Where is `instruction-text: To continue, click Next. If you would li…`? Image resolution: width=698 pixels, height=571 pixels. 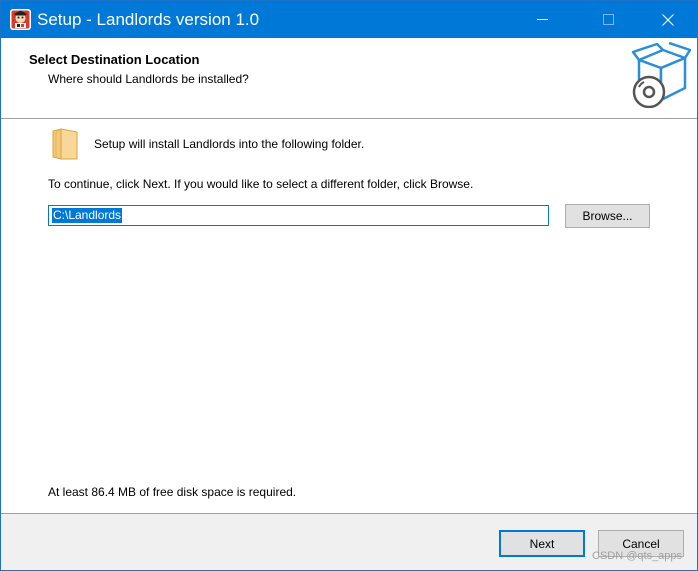
instruction-text: To continue, click Next. If you would li… is located at coordinates (261, 184).